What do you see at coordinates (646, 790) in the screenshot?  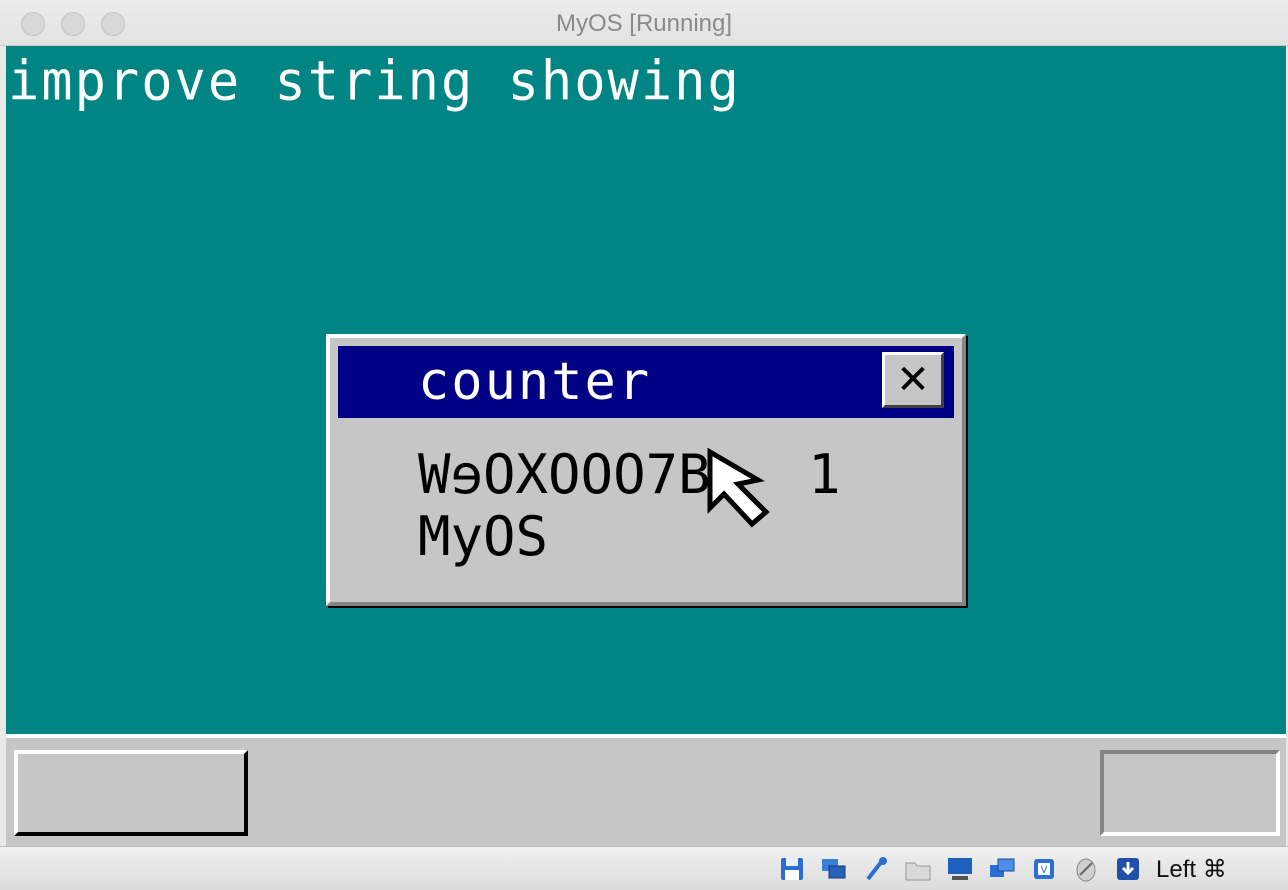 I see `taskbar` at bounding box center [646, 790].